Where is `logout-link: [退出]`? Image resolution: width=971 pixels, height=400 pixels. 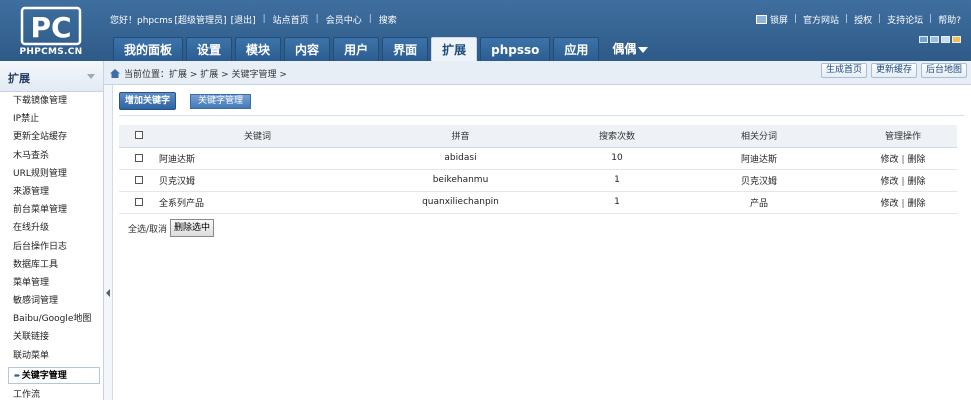
logout-link: [退出] is located at coordinates (243, 19).